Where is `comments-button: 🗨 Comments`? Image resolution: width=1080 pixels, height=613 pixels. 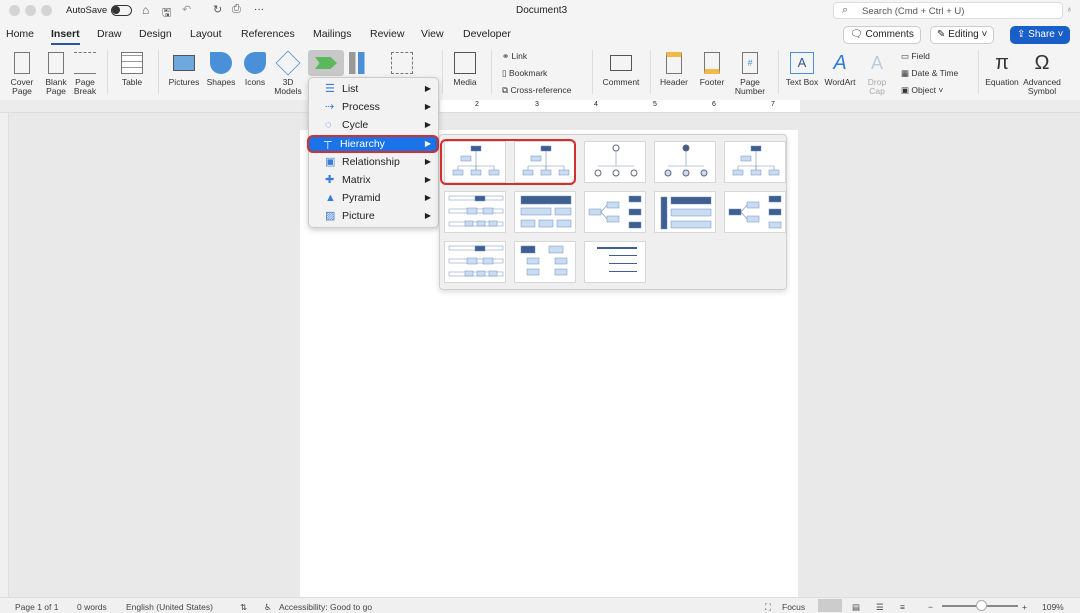
comments-button: 🗨 Comments is located at coordinates (882, 35).